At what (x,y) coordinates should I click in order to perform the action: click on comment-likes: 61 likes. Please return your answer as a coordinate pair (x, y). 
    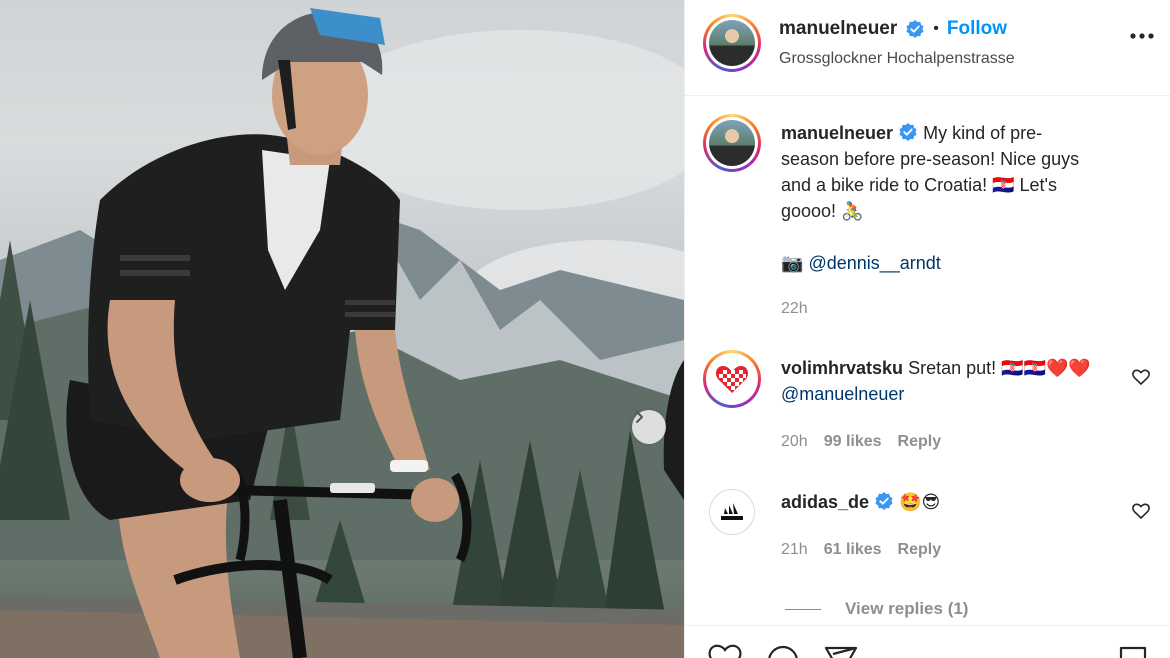
    Looking at the image, I should click on (853, 549).